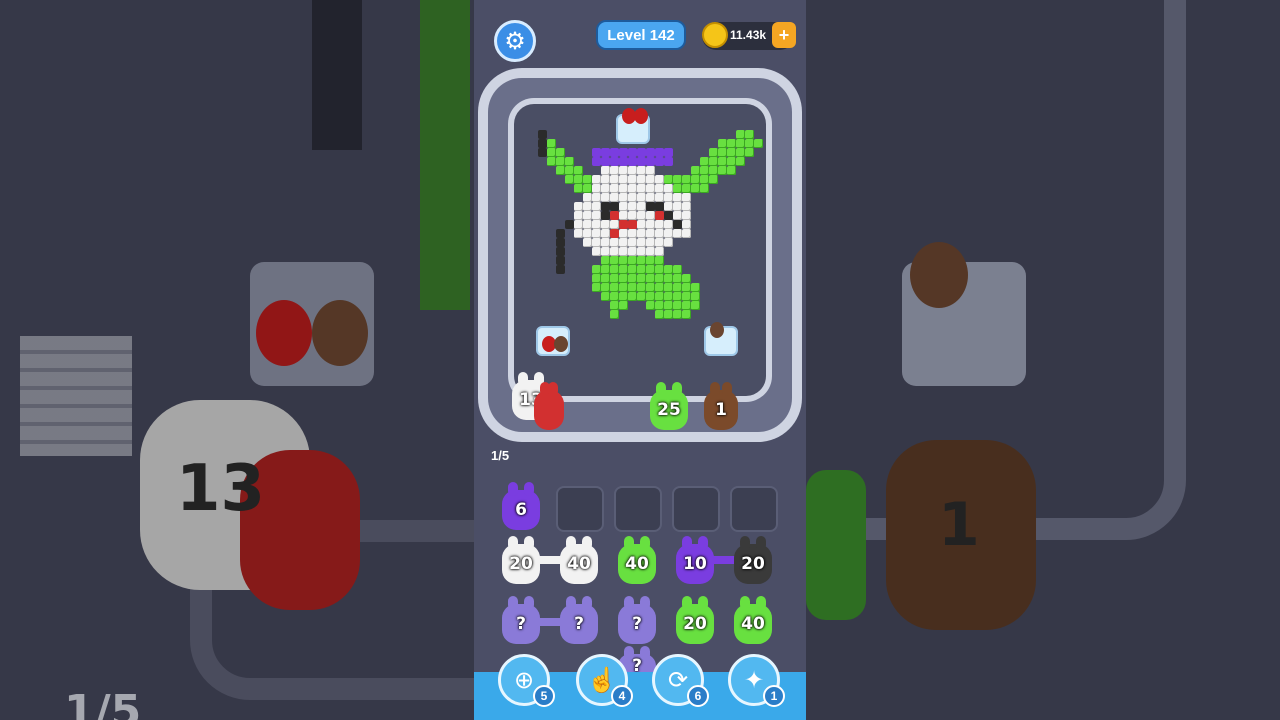 This screenshot has width=1280, height=720. Describe the element at coordinates (680, 680) in the screenshot. I see `shuffle-button: ⟳ 6` at that location.